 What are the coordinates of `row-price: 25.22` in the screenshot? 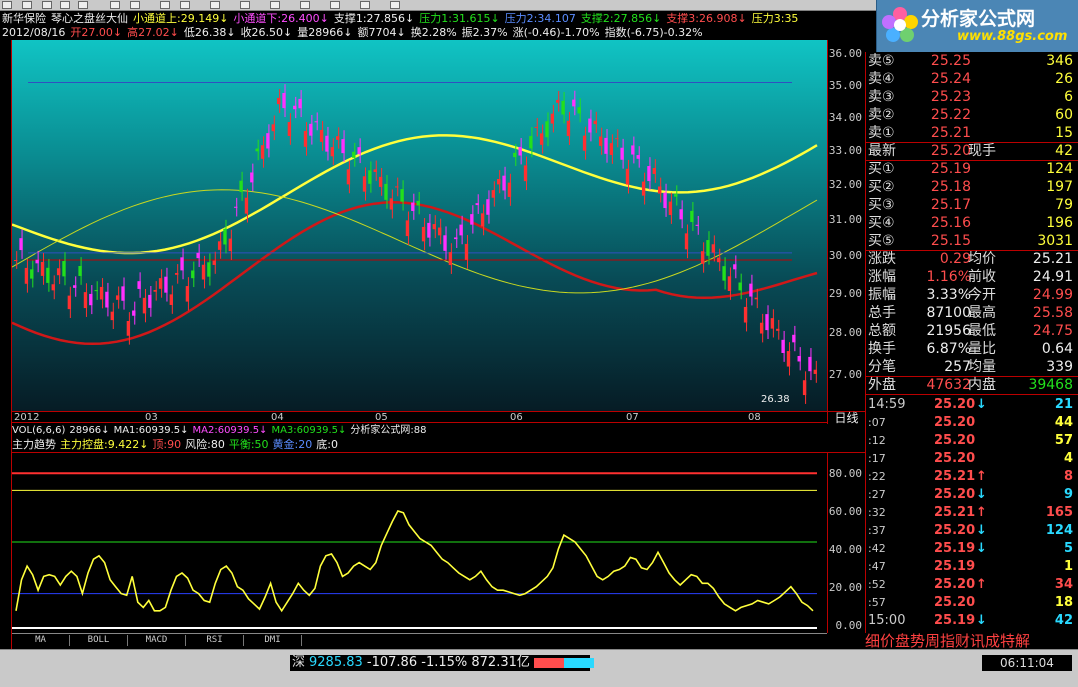 It's located at (950, 115).